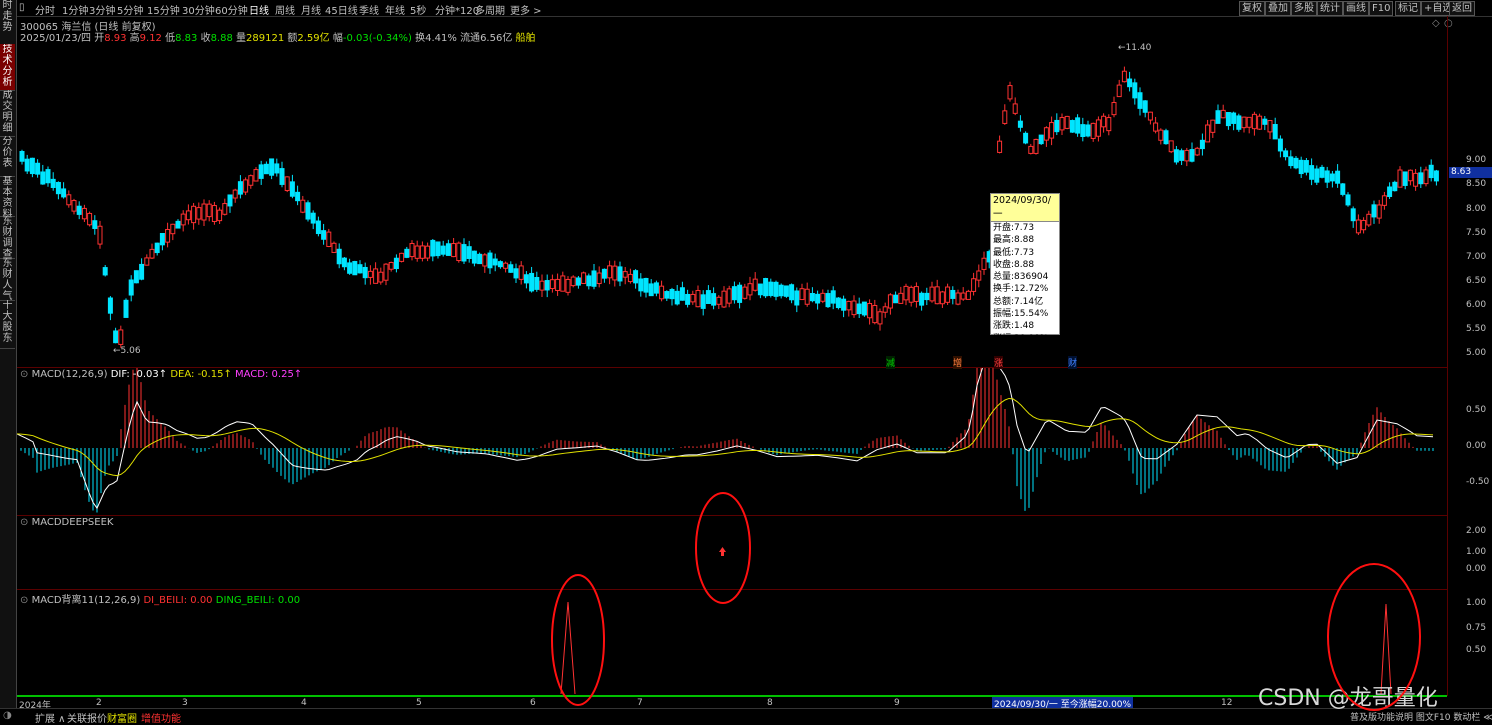 This screenshot has height=725, width=1492. I want to click on period-tab-15: 多周期, so click(490, 9).